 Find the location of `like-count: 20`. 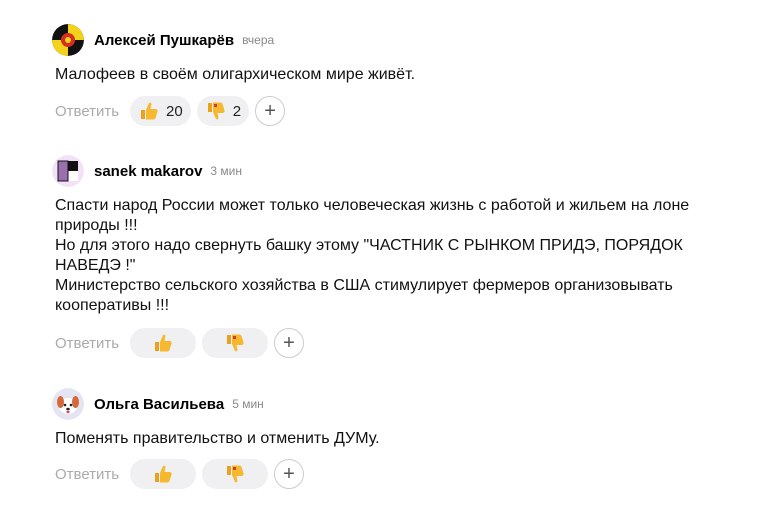

like-count: 20 is located at coordinates (174, 111).